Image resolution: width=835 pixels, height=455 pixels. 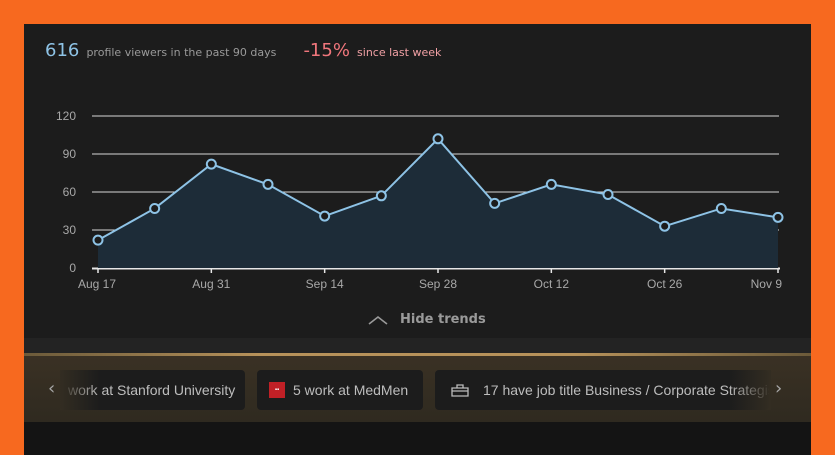 I want to click on bottom-bar, so click(x=417, y=438).